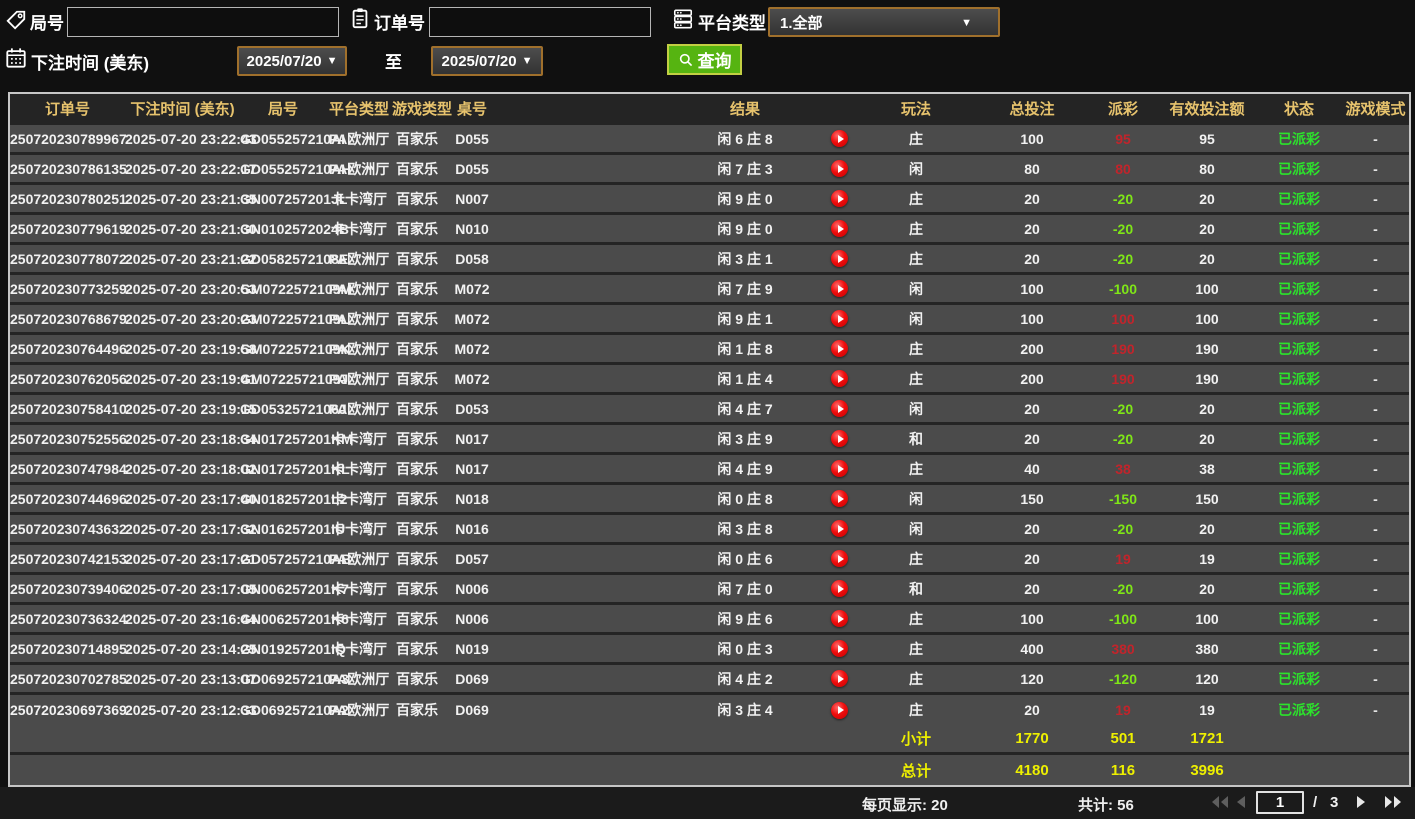  What do you see at coordinates (1207, 288) in the screenshot?
I see `cell-valid-bet: 100` at bounding box center [1207, 288].